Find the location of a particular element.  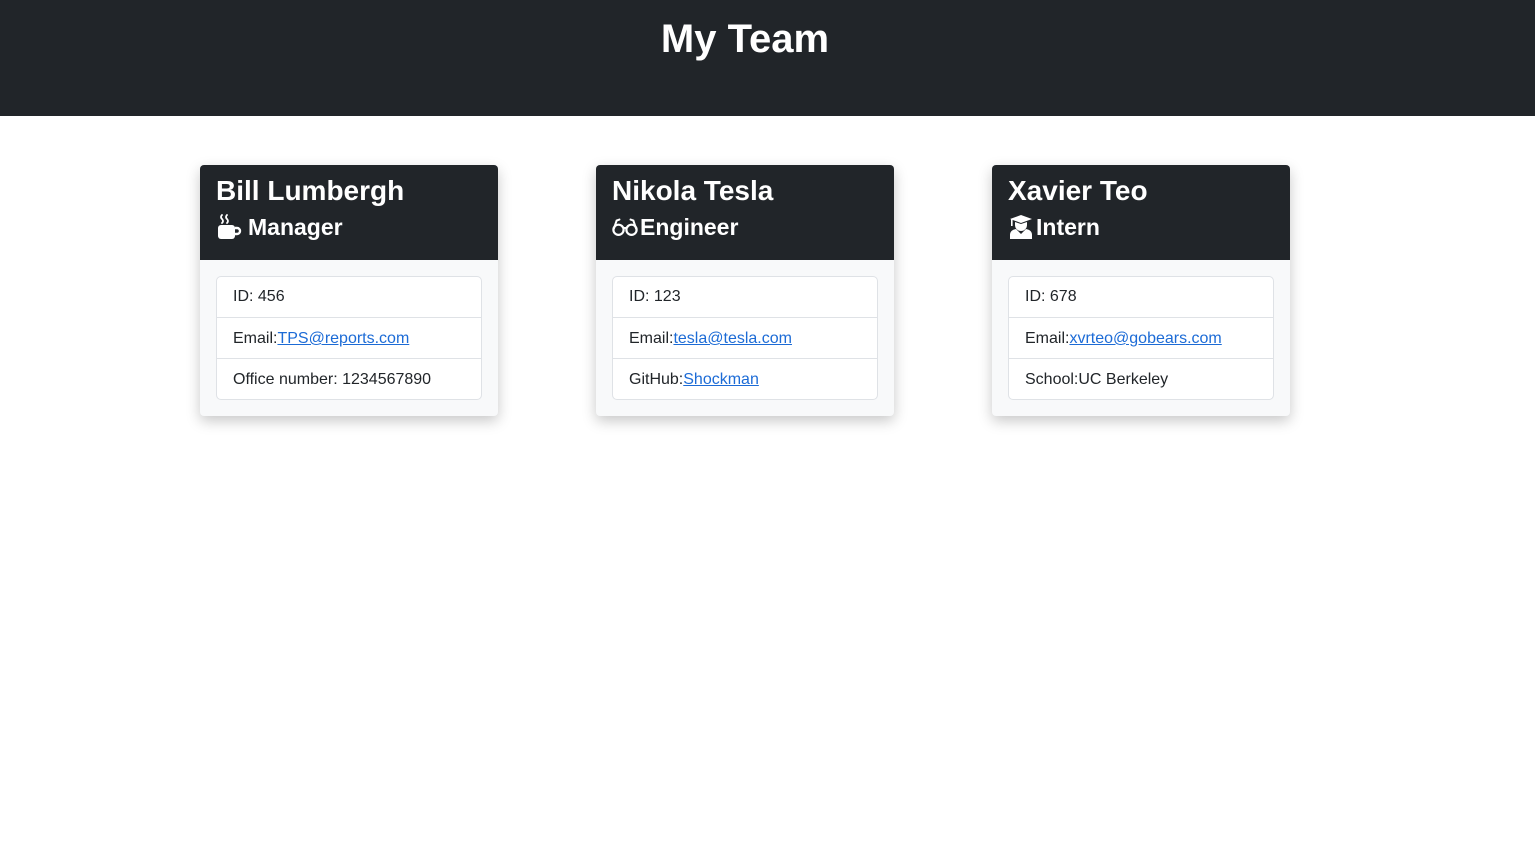

list-item-email: Email:xvrteo@gobears.com is located at coordinates (1141, 337).